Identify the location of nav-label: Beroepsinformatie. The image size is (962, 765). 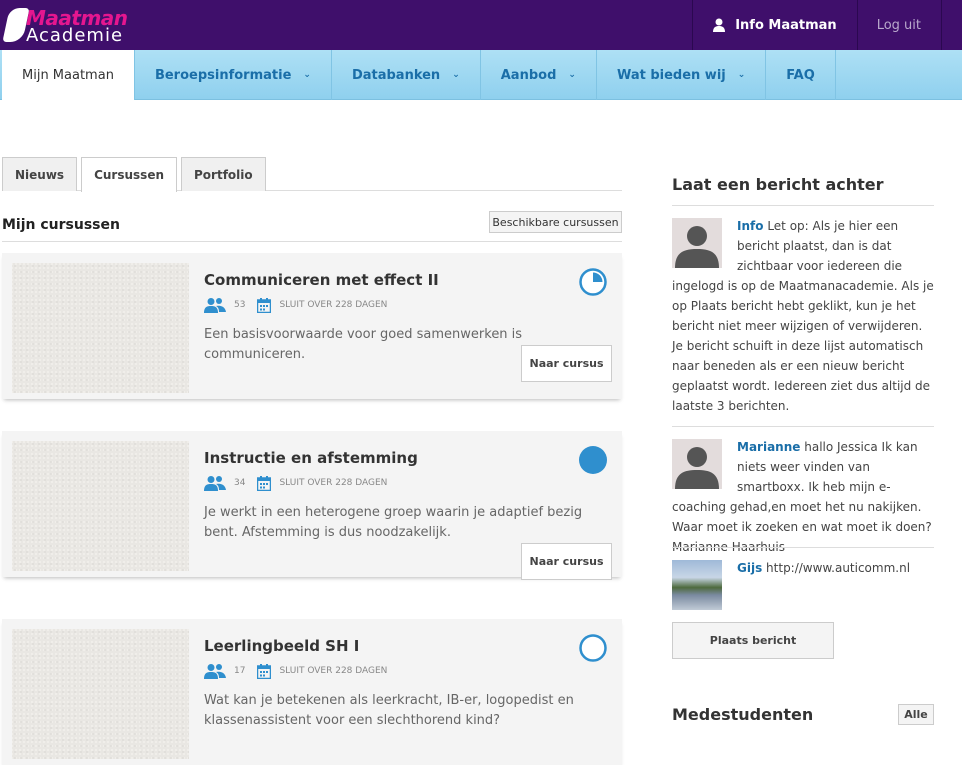
(223, 75).